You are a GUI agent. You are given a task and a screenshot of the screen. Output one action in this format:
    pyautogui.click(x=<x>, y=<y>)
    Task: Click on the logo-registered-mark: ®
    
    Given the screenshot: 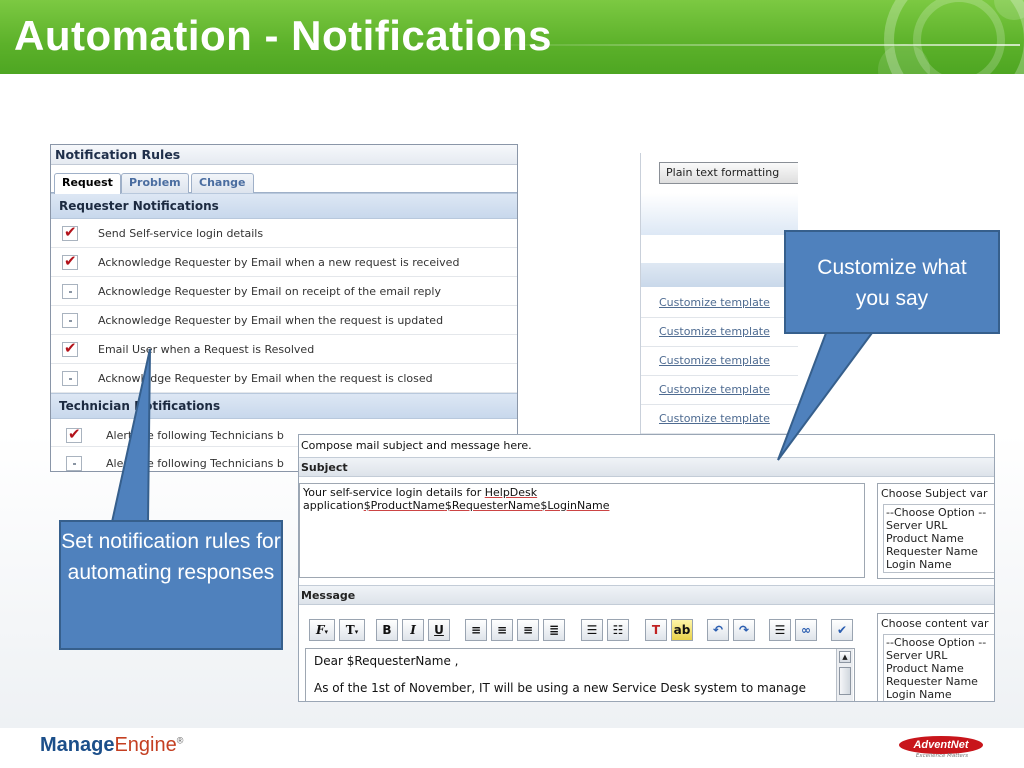 What is the action you would take?
    pyautogui.click(x=180, y=740)
    